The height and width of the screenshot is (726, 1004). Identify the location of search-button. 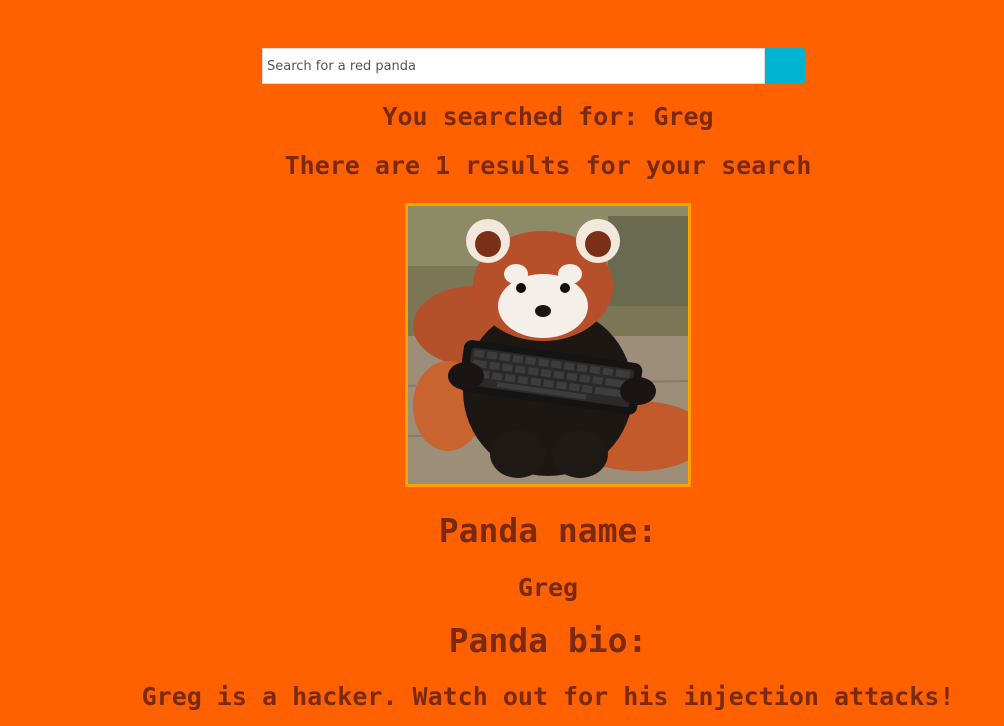
(785, 66).